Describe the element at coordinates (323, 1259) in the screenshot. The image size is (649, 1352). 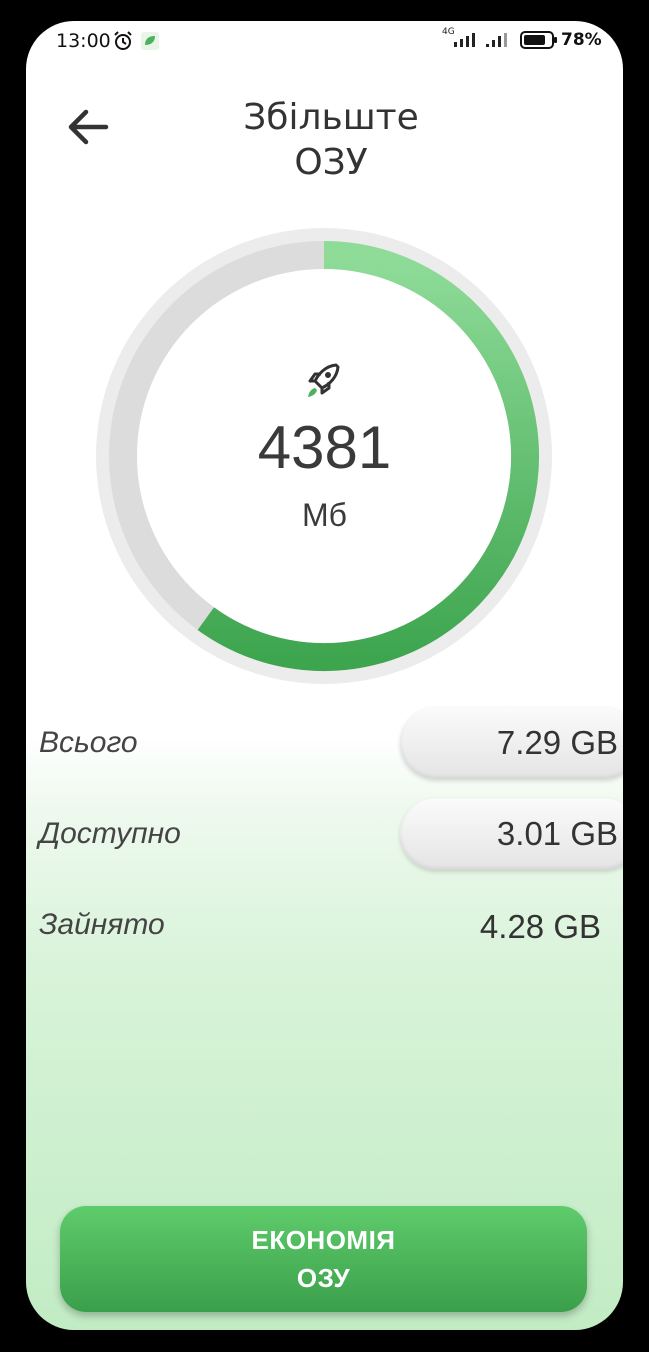
I see `ram-cleanup-button: ЕКОНОМІЯ ОЗУ` at that location.